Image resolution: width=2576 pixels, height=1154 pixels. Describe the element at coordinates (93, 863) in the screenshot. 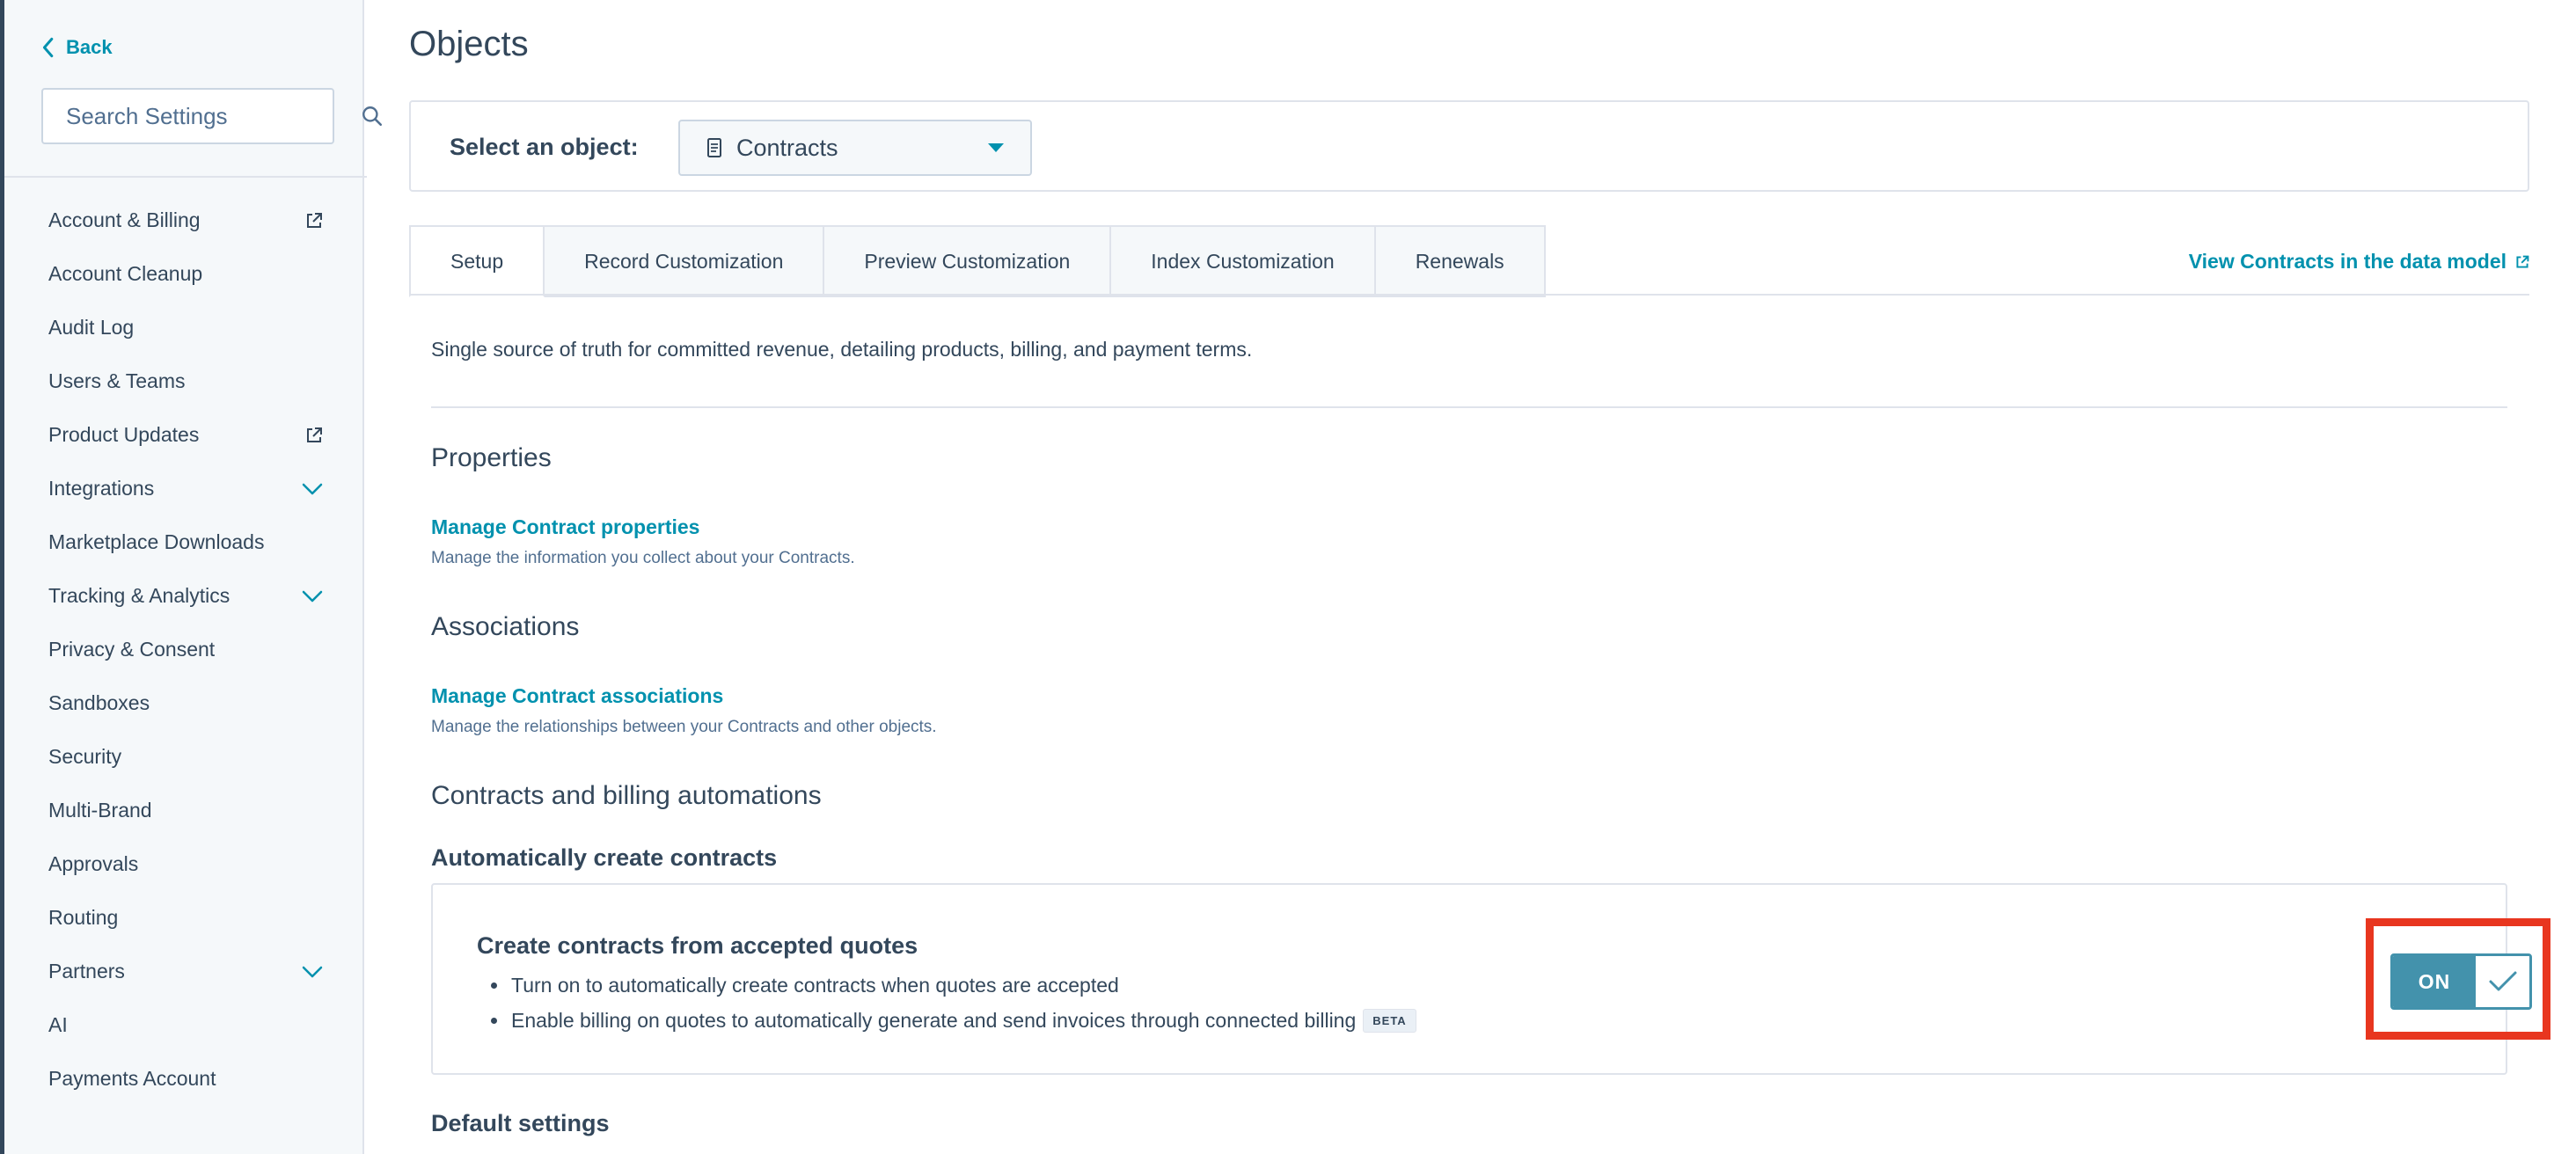

I see `sidebar-item-label: Approvals` at that location.